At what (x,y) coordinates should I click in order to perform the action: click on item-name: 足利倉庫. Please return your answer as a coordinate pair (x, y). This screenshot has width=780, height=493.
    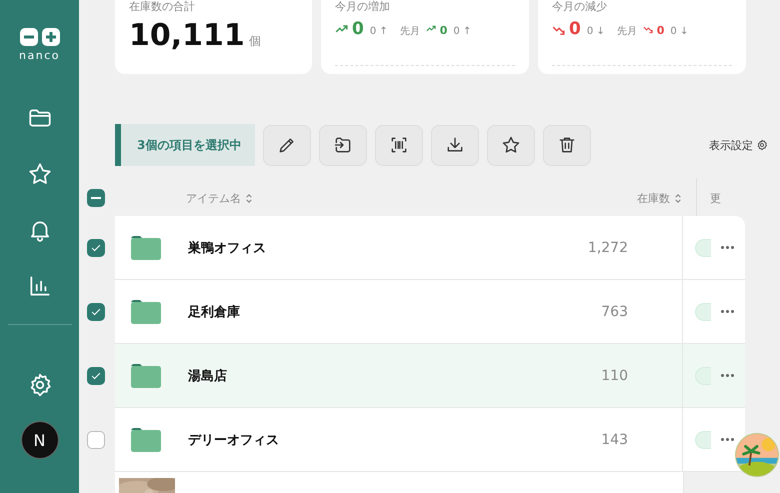
    Looking at the image, I should click on (214, 312).